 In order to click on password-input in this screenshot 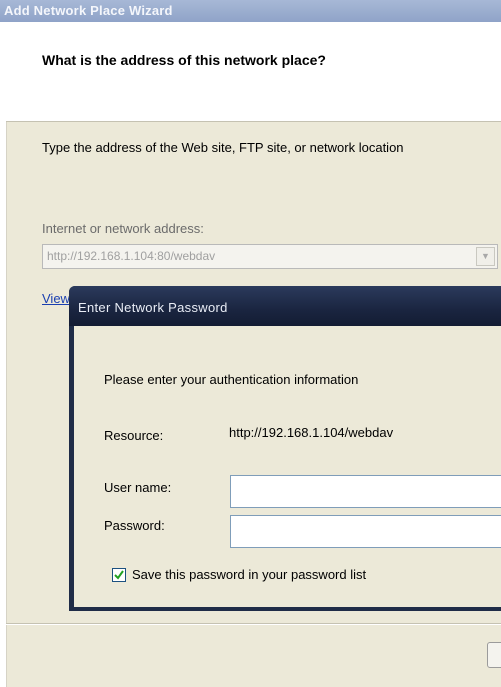, I will do `click(365, 531)`.